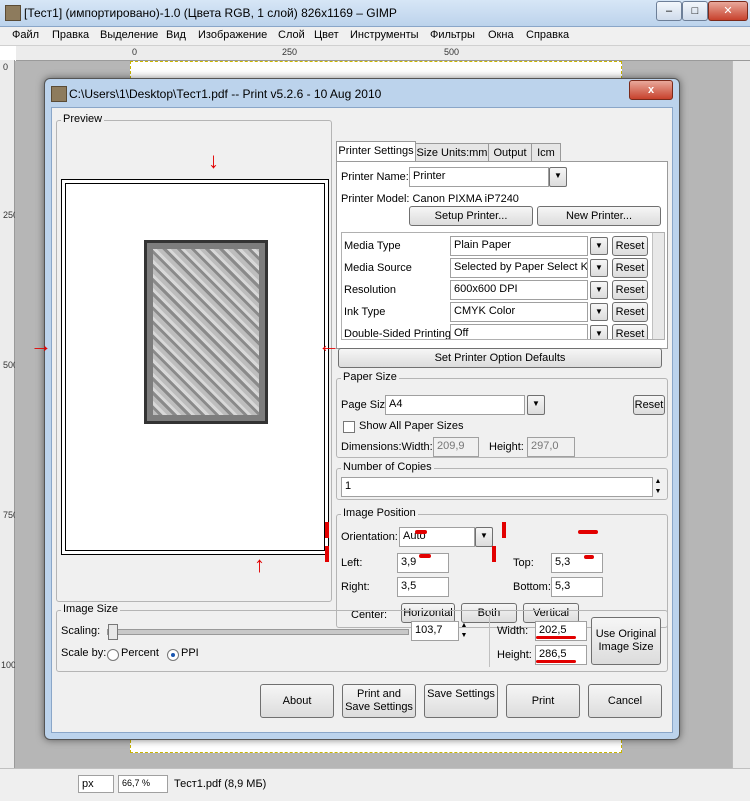  I want to click on page-size-select: A4, so click(455, 405).